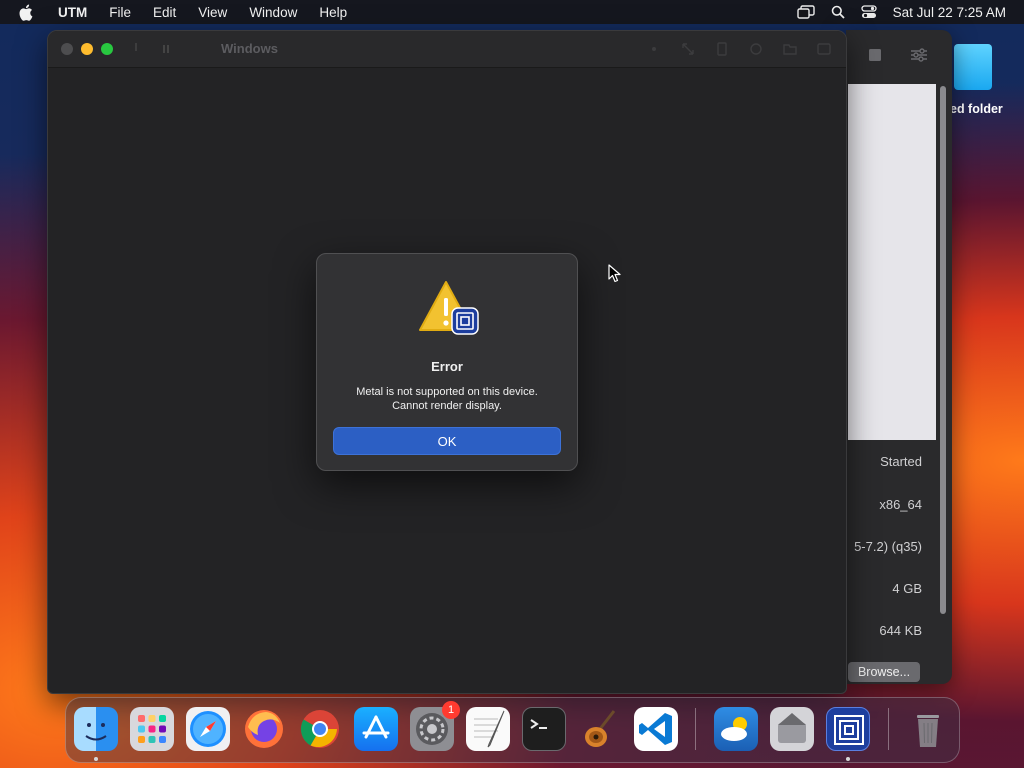 The image size is (1024, 768). I want to click on mouse-pointer-icon, so click(615, 276).